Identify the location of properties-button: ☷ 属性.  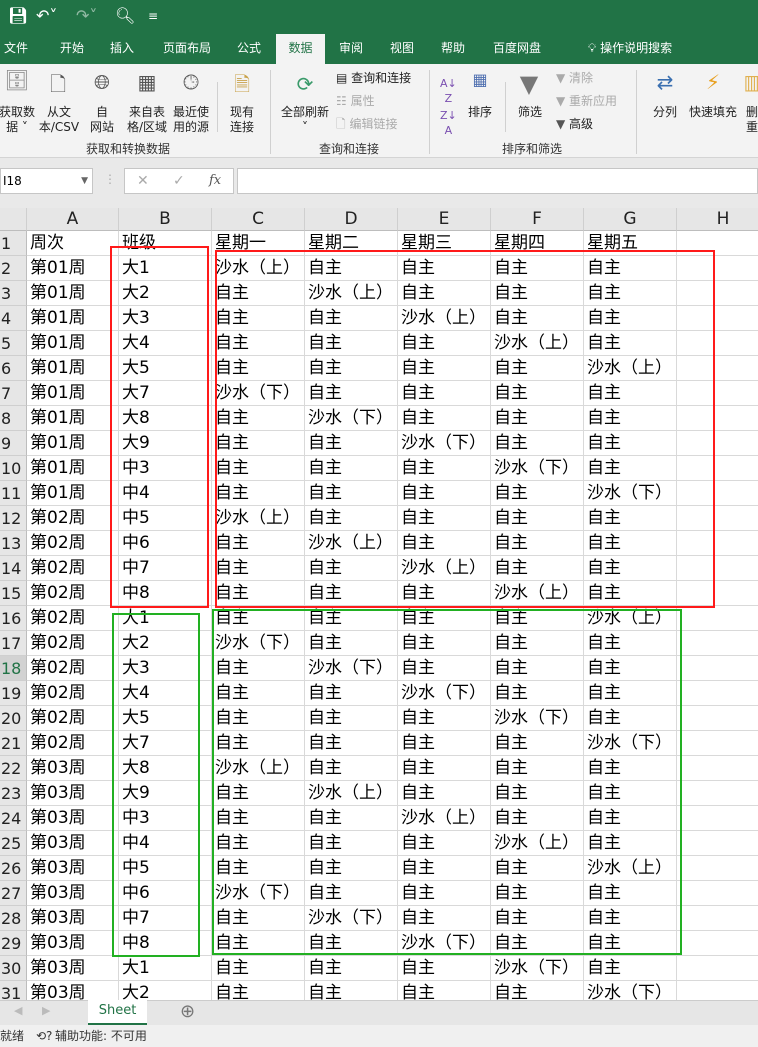
(355, 101).